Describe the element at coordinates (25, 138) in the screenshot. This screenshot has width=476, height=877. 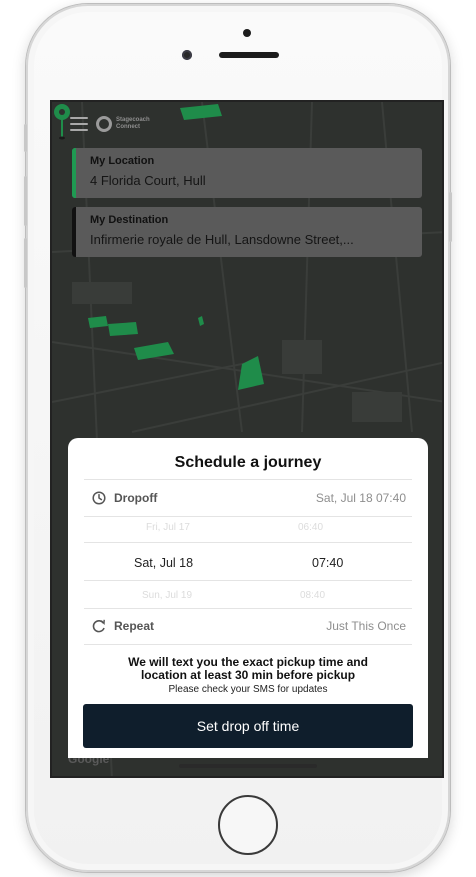
I see `mute-switch` at that location.